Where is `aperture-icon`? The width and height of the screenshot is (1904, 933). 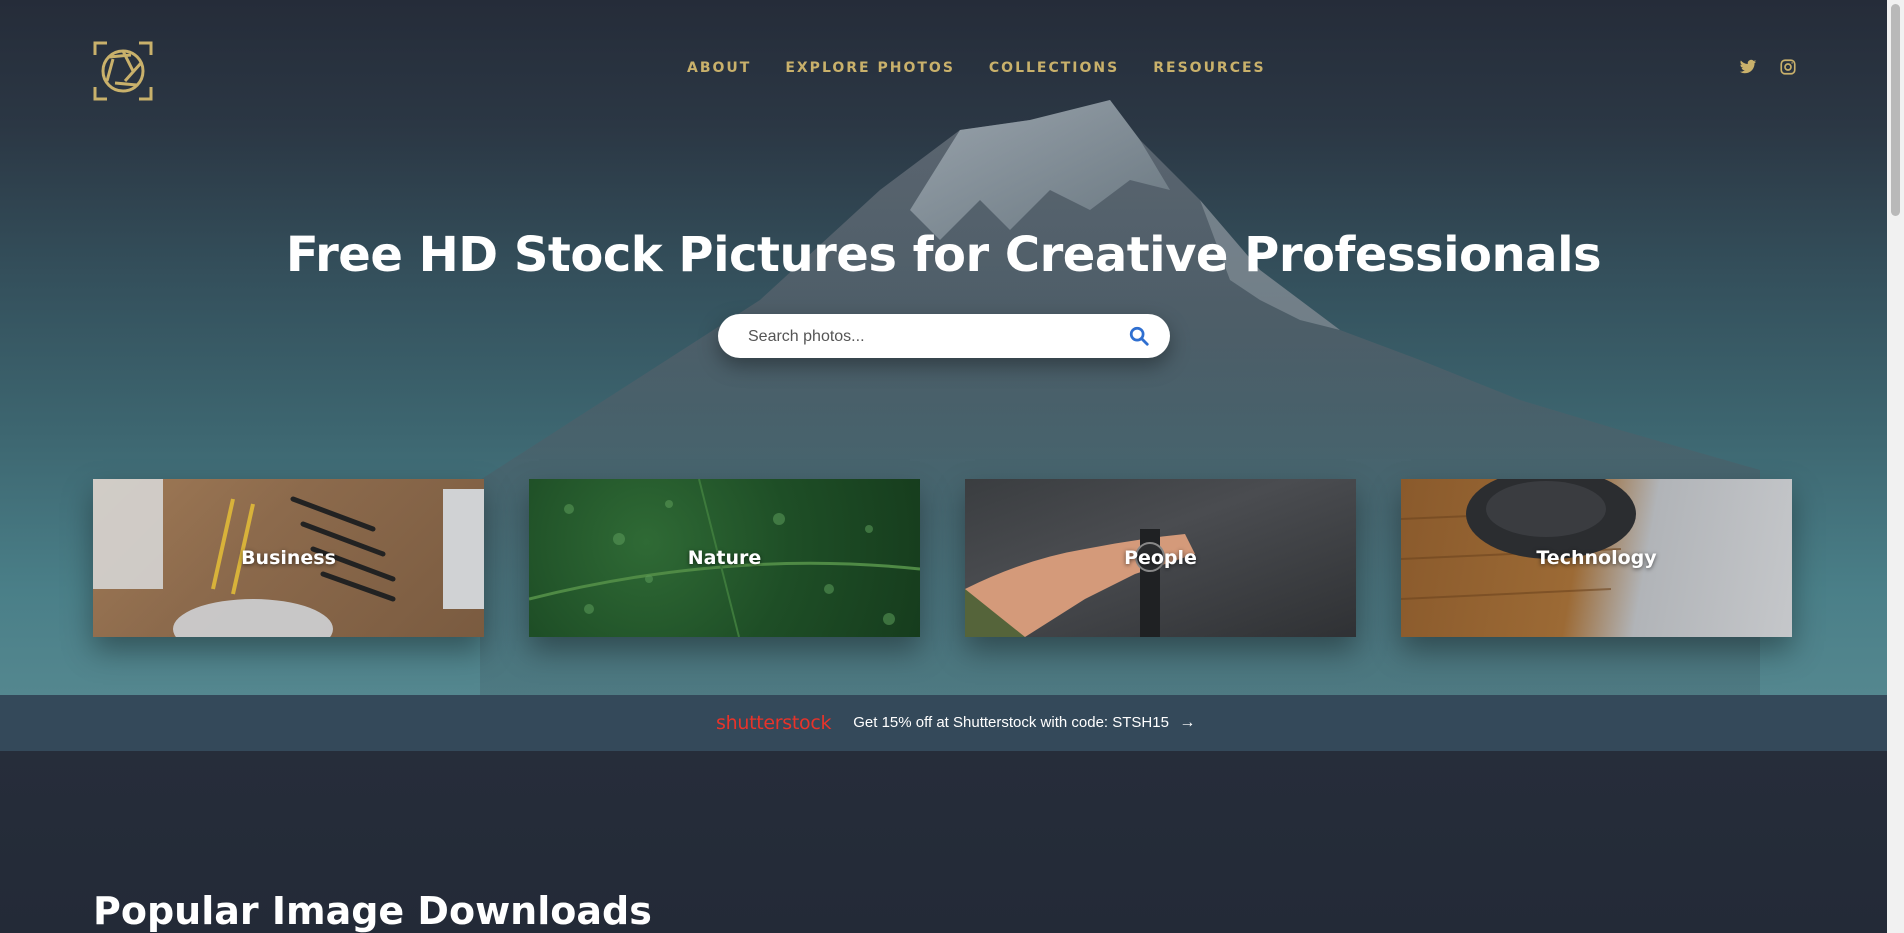
aperture-icon is located at coordinates (123, 71).